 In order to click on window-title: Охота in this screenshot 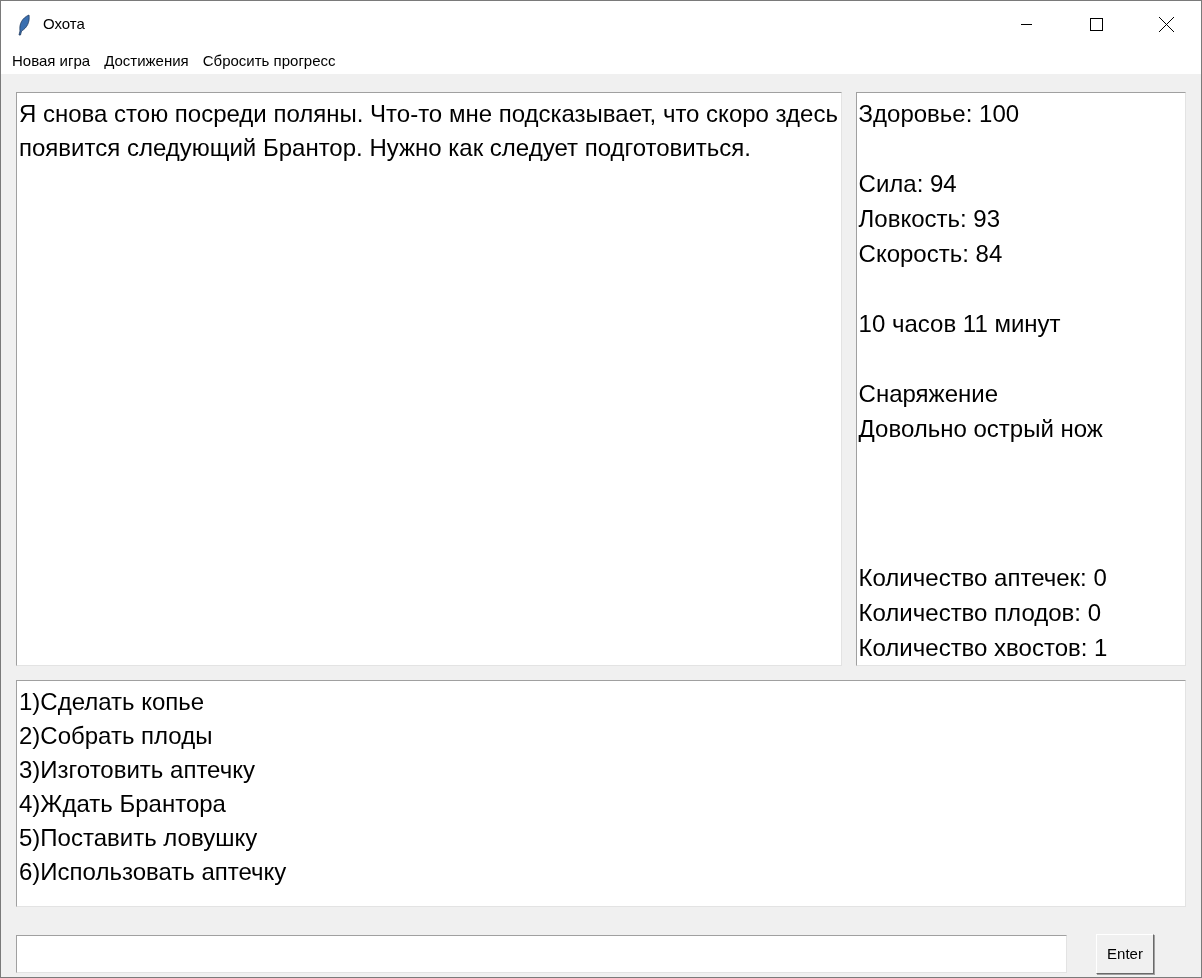, I will do `click(64, 24)`.